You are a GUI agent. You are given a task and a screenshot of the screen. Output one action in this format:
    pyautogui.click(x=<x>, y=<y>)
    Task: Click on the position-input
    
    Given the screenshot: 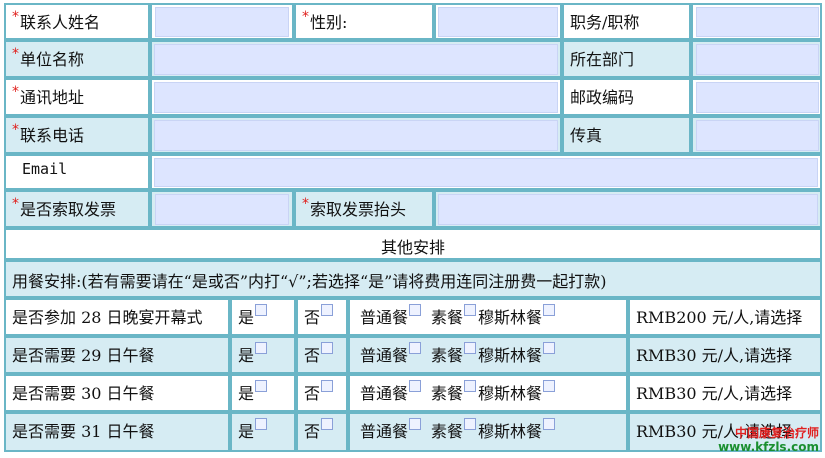 What is the action you would take?
    pyautogui.click(x=757, y=22)
    